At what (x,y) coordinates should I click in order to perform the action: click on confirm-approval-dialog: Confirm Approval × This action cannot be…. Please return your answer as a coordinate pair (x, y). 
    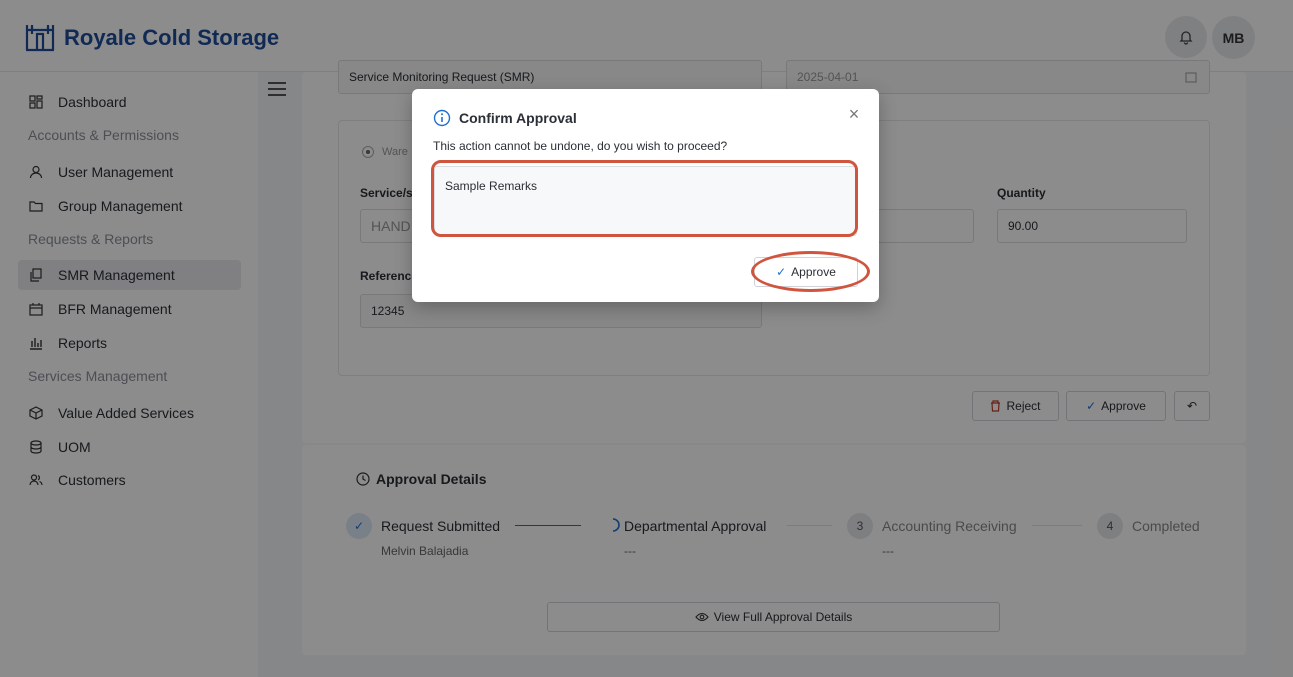
    Looking at the image, I should click on (645, 195).